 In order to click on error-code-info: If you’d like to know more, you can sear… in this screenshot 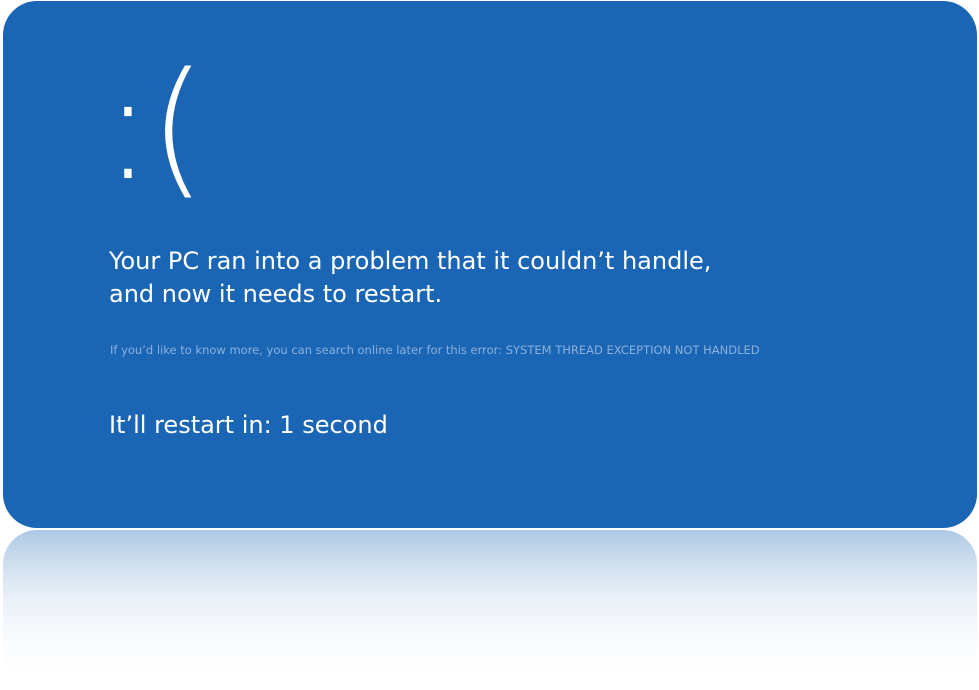, I will do `click(435, 350)`.